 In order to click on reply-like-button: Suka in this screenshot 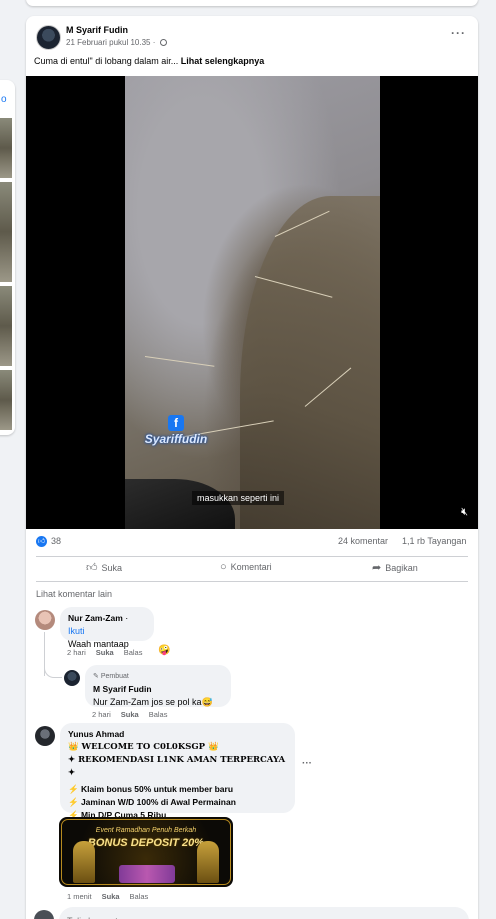, I will do `click(130, 714)`.